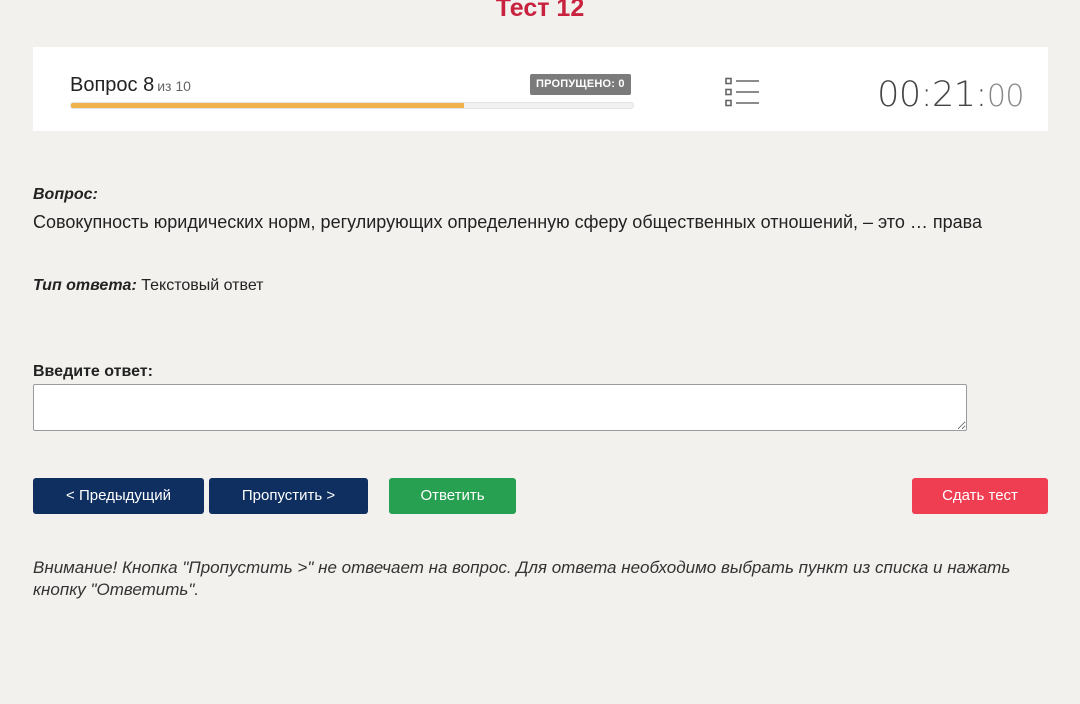 This screenshot has width=1080, height=704. I want to click on progress-fill, so click(268, 105).